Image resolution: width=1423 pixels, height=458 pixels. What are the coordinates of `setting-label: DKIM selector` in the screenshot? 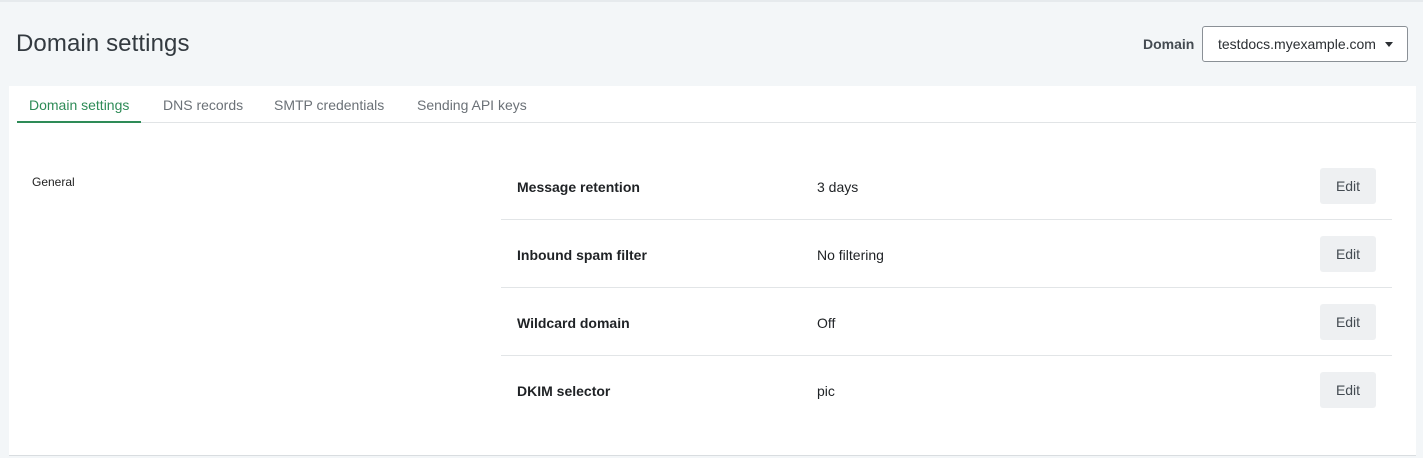 It's located at (564, 391).